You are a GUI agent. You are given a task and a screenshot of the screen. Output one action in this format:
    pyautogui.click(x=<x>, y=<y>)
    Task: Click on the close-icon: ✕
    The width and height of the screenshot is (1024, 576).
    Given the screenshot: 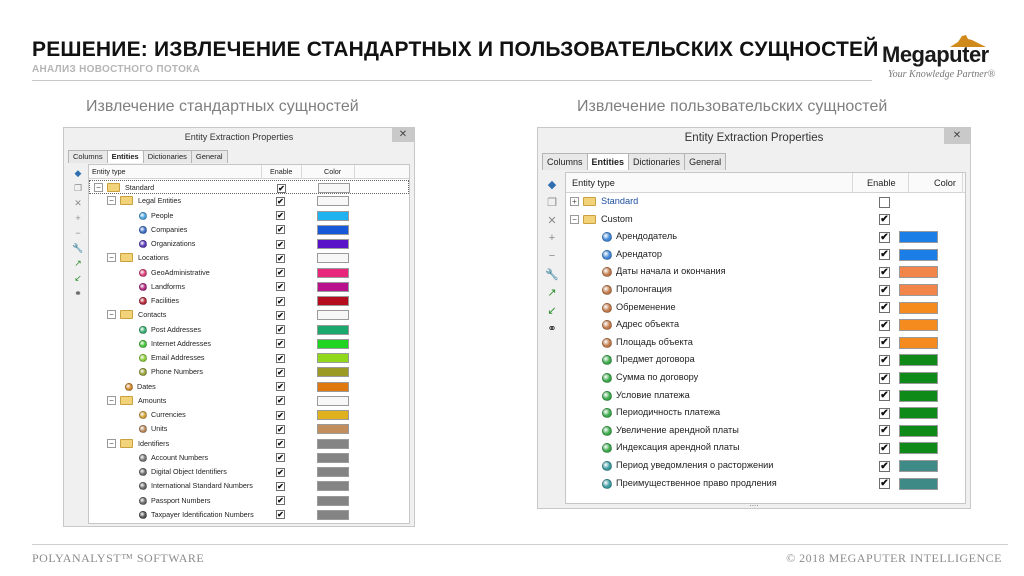 What is the action you would take?
    pyautogui.click(x=403, y=135)
    